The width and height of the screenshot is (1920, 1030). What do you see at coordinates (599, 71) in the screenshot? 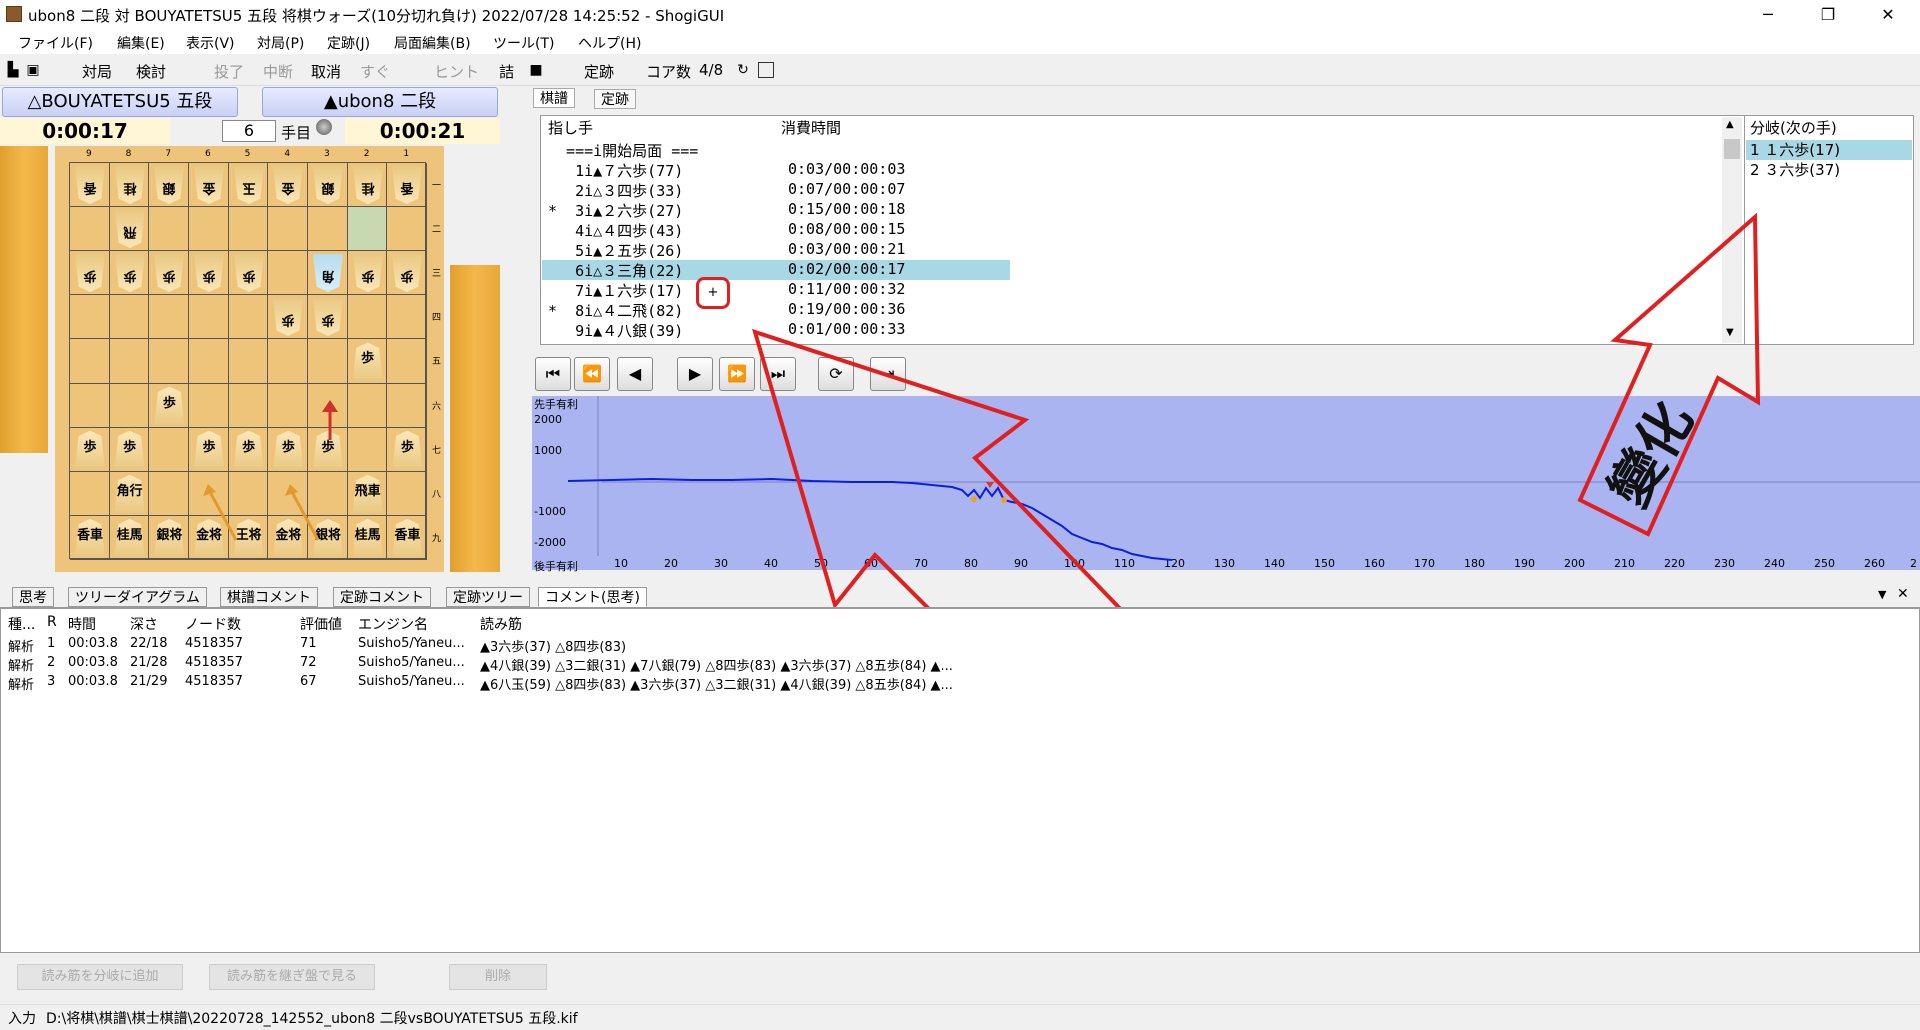
I see `joseki-button: 定跡` at bounding box center [599, 71].